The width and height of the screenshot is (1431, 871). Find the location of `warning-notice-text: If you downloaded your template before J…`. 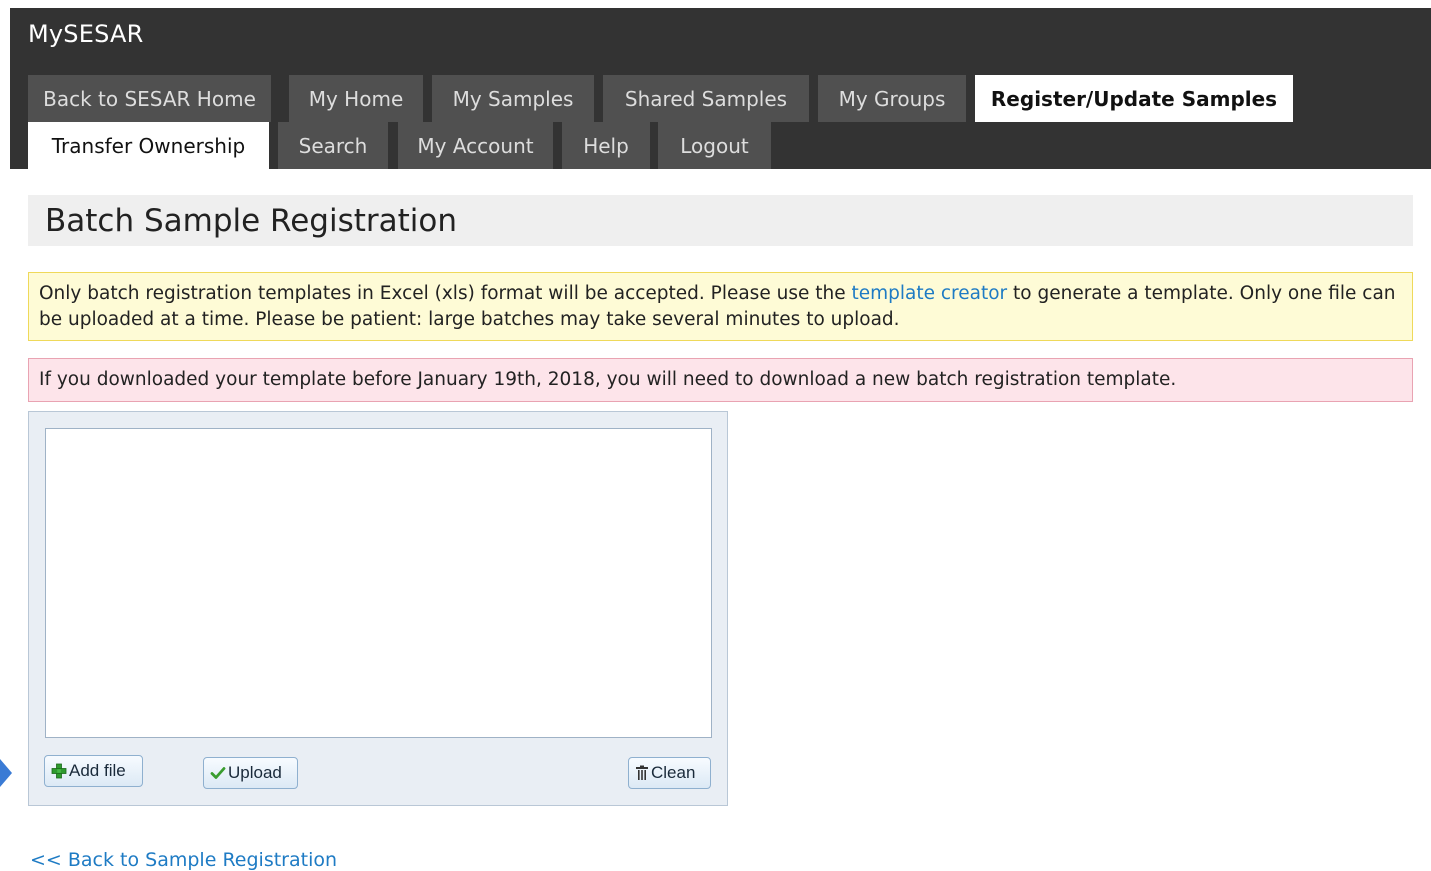

warning-notice-text: If you downloaded your template before J… is located at coordinates (608, 379).